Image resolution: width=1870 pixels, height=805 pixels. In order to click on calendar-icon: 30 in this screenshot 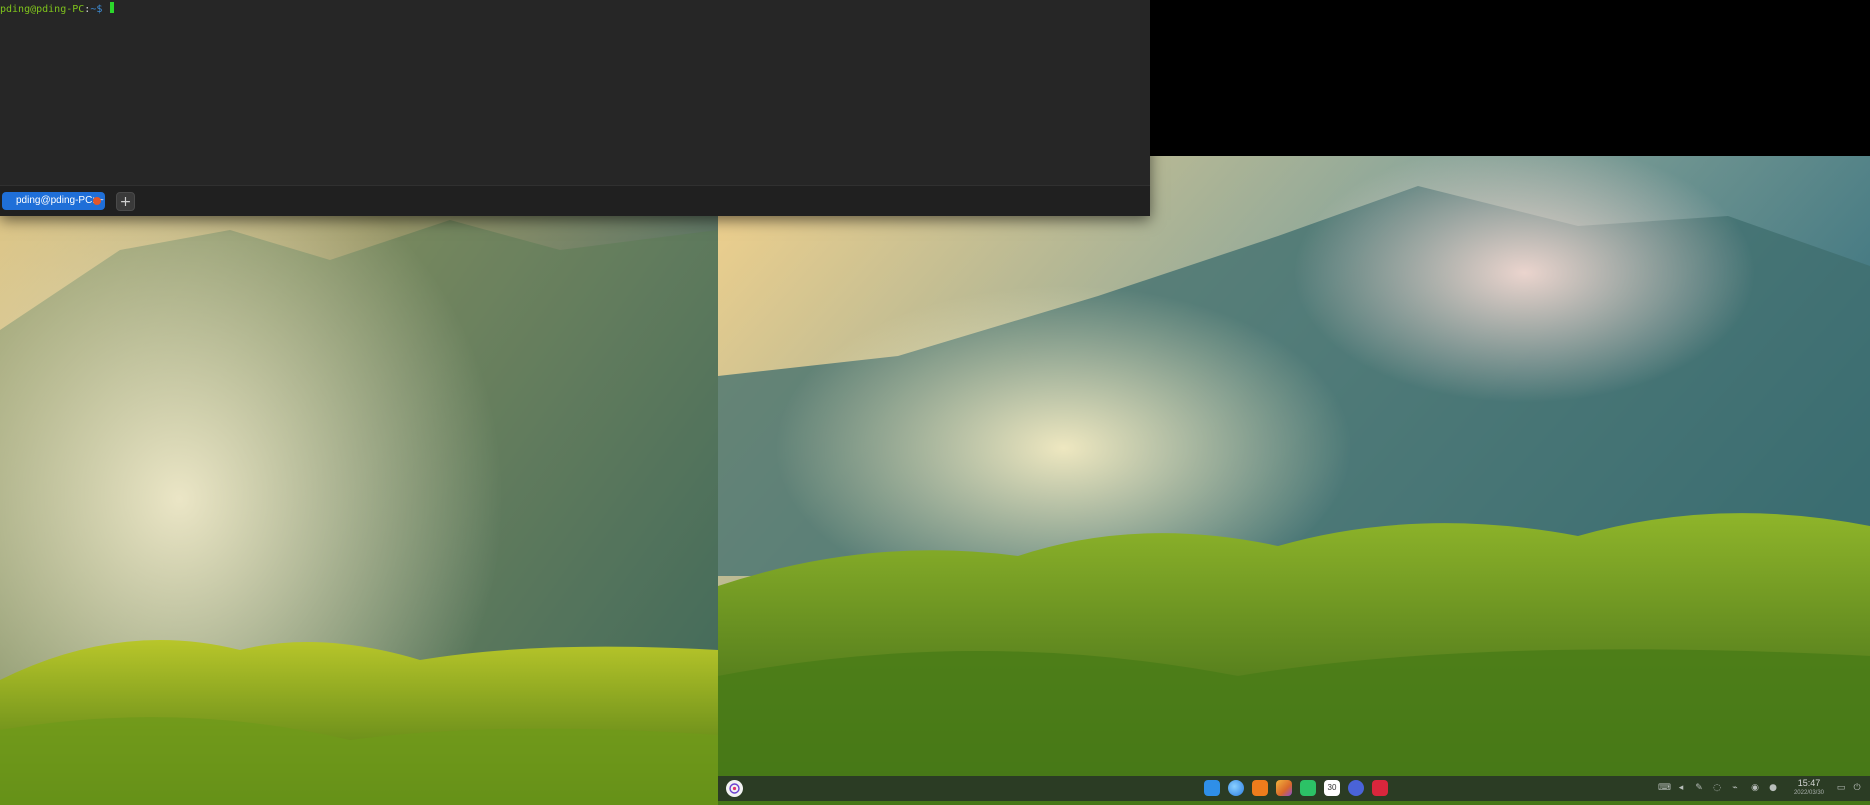, I will do `click(1332, 788)`.